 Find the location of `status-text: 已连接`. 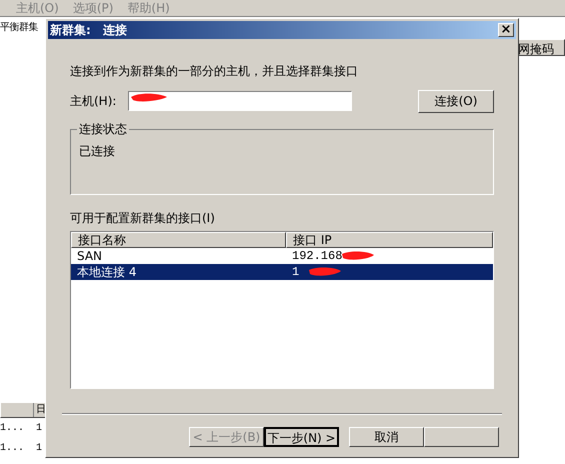

status-text: 已连接 is located at coordinates (97, 151).